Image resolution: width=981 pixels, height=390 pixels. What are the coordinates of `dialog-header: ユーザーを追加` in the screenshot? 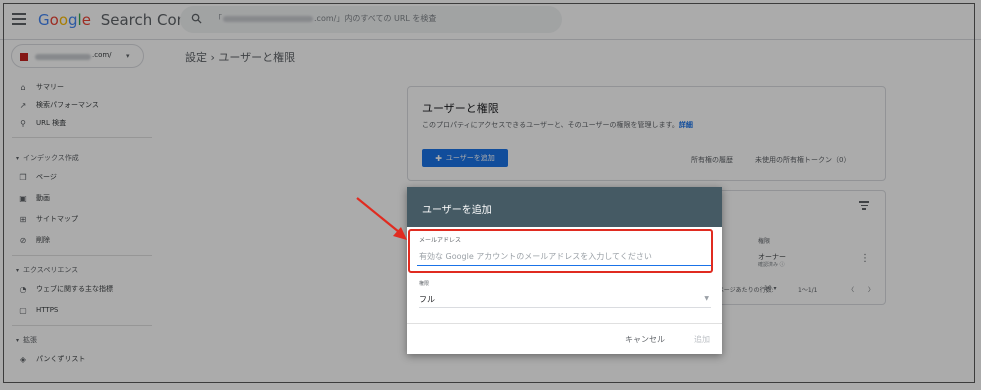 It's located at (564, 207).